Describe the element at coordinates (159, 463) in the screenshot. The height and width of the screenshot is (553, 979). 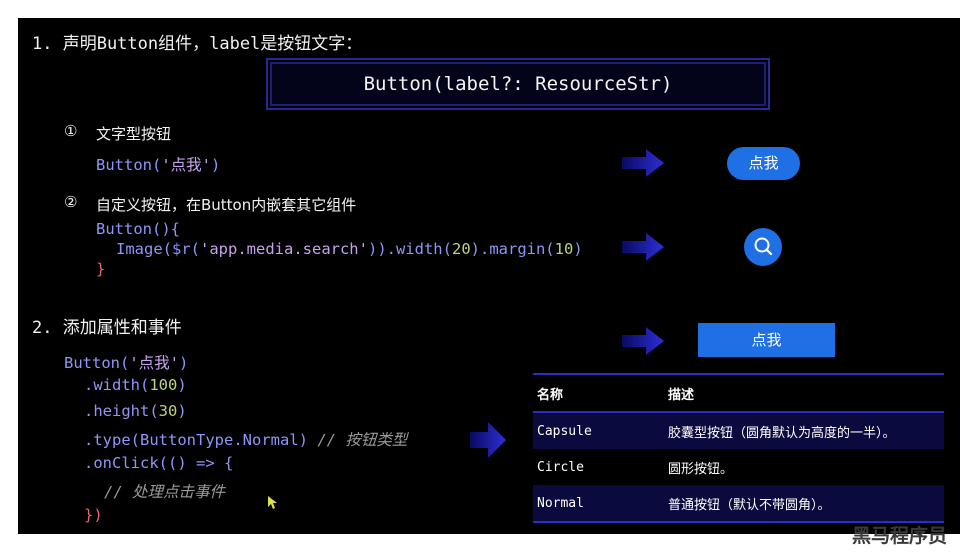
I see `code-attr-line5: .onClick(() => {` at that location.